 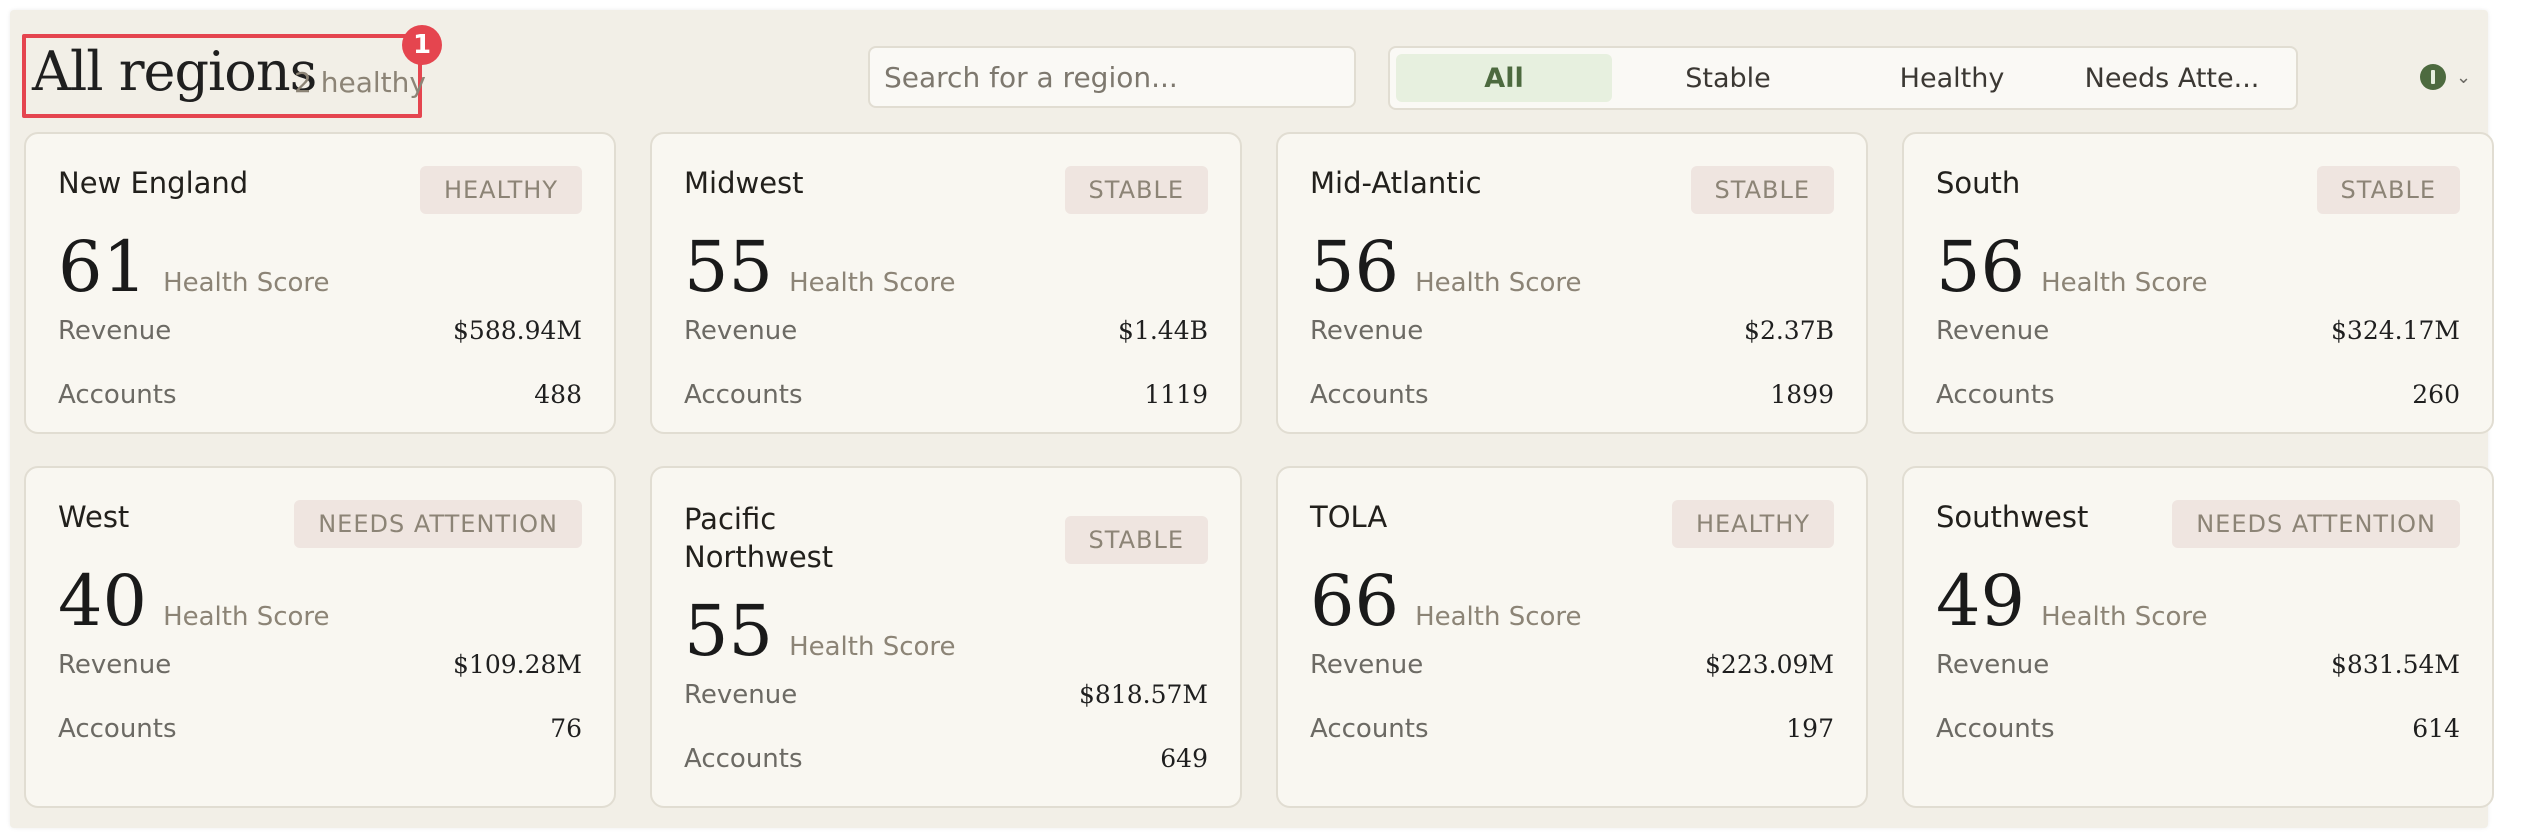 What do you see at coordinates (1349, 517) in the screenshot?
I see `region-name: TOLA` at bounding box center [1349, 517].